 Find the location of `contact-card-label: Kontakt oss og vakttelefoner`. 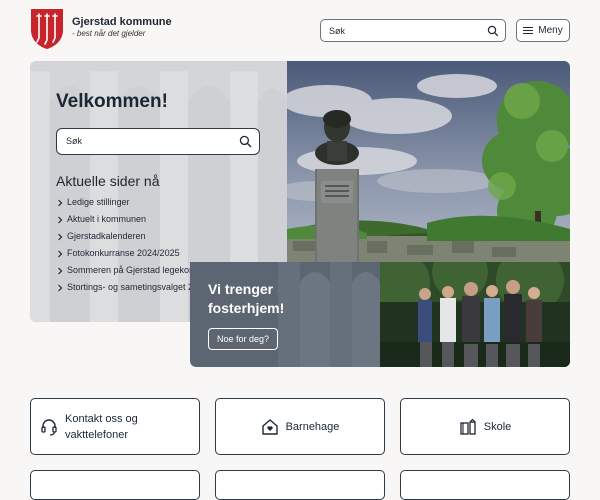

contact-card-label: Kontakt oss og vakttelefoner is located at coordinates (101, 426).